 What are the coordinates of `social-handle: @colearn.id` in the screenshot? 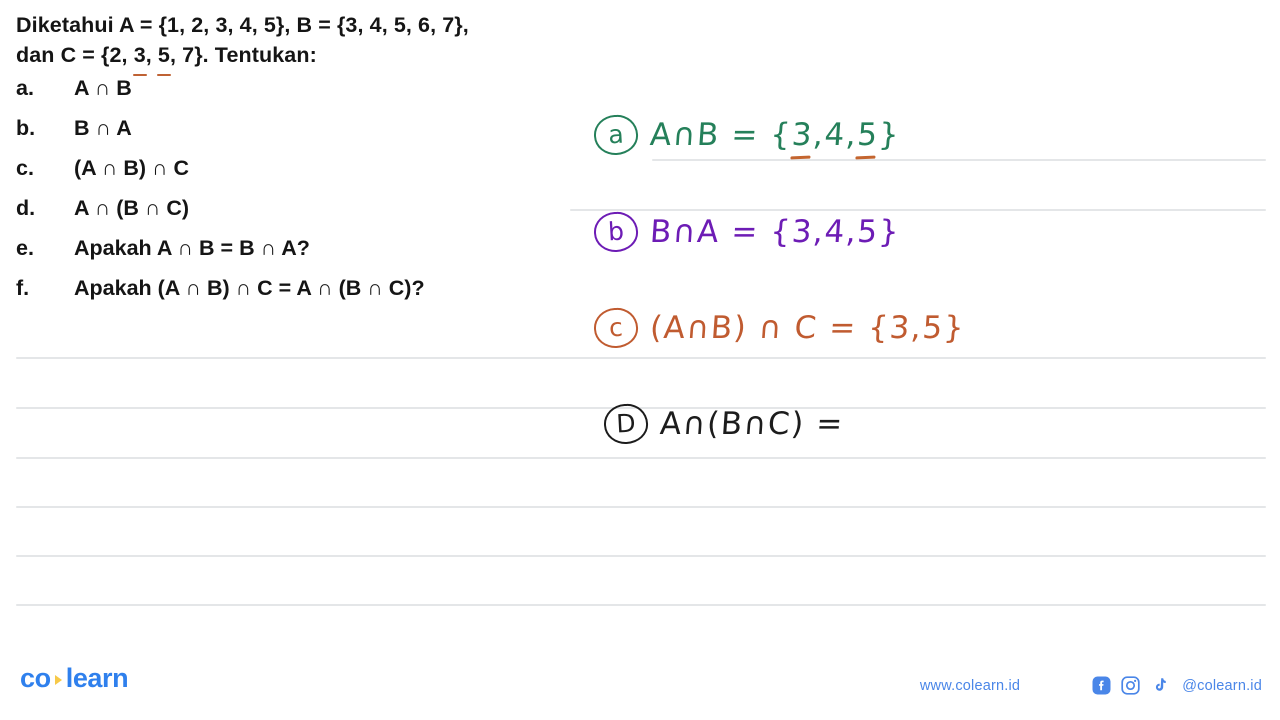 It's located at (1222, 686).